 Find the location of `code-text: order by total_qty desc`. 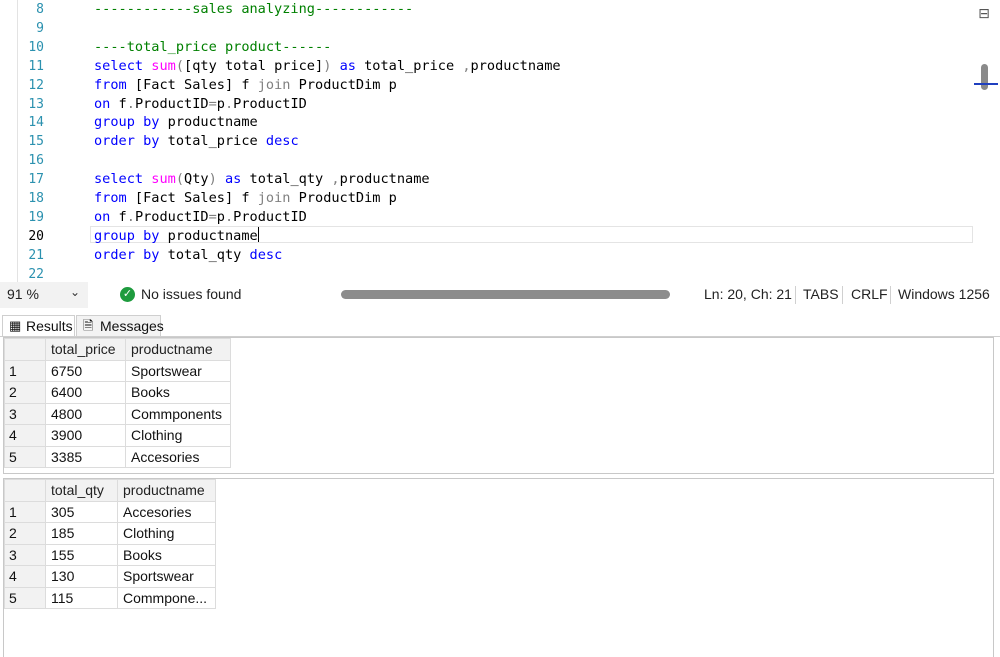

code-text: order by total_qty desc is located at coordinates (188, 255).